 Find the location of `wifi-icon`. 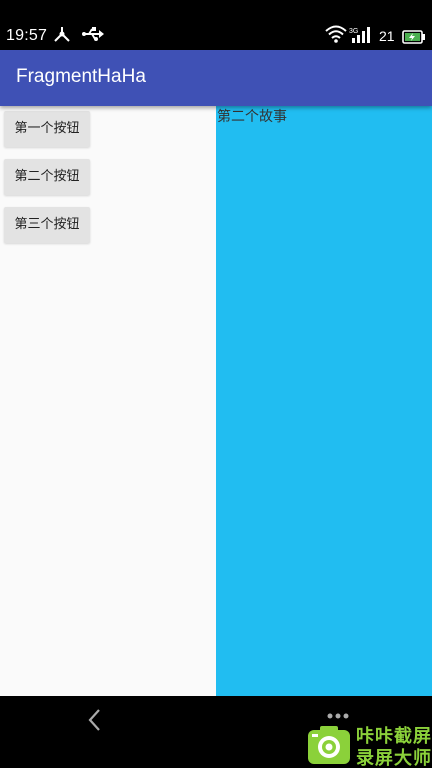

wifi-icon is located at coordinates (336, 34).